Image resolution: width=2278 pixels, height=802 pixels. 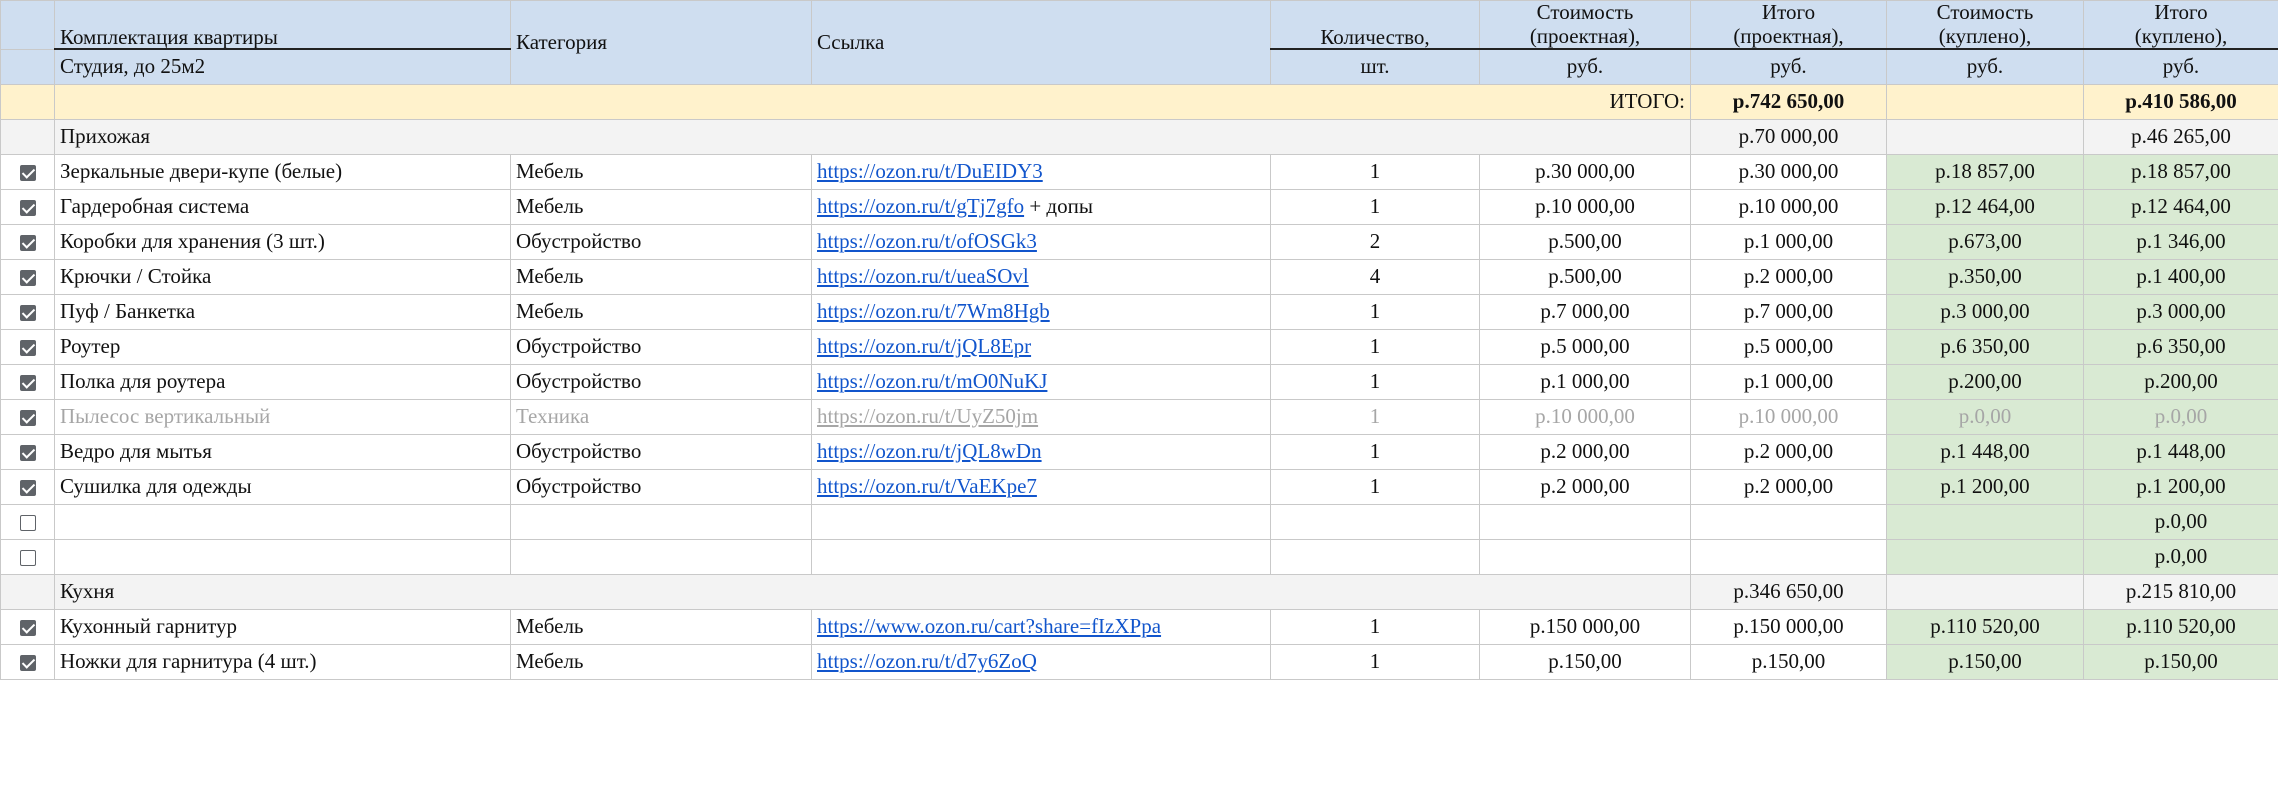 What do you see at coordinates (1788, 241) in the screenshot?
I see `item-total-projected: р.1 000,00` at bounding box center [1788, 241].